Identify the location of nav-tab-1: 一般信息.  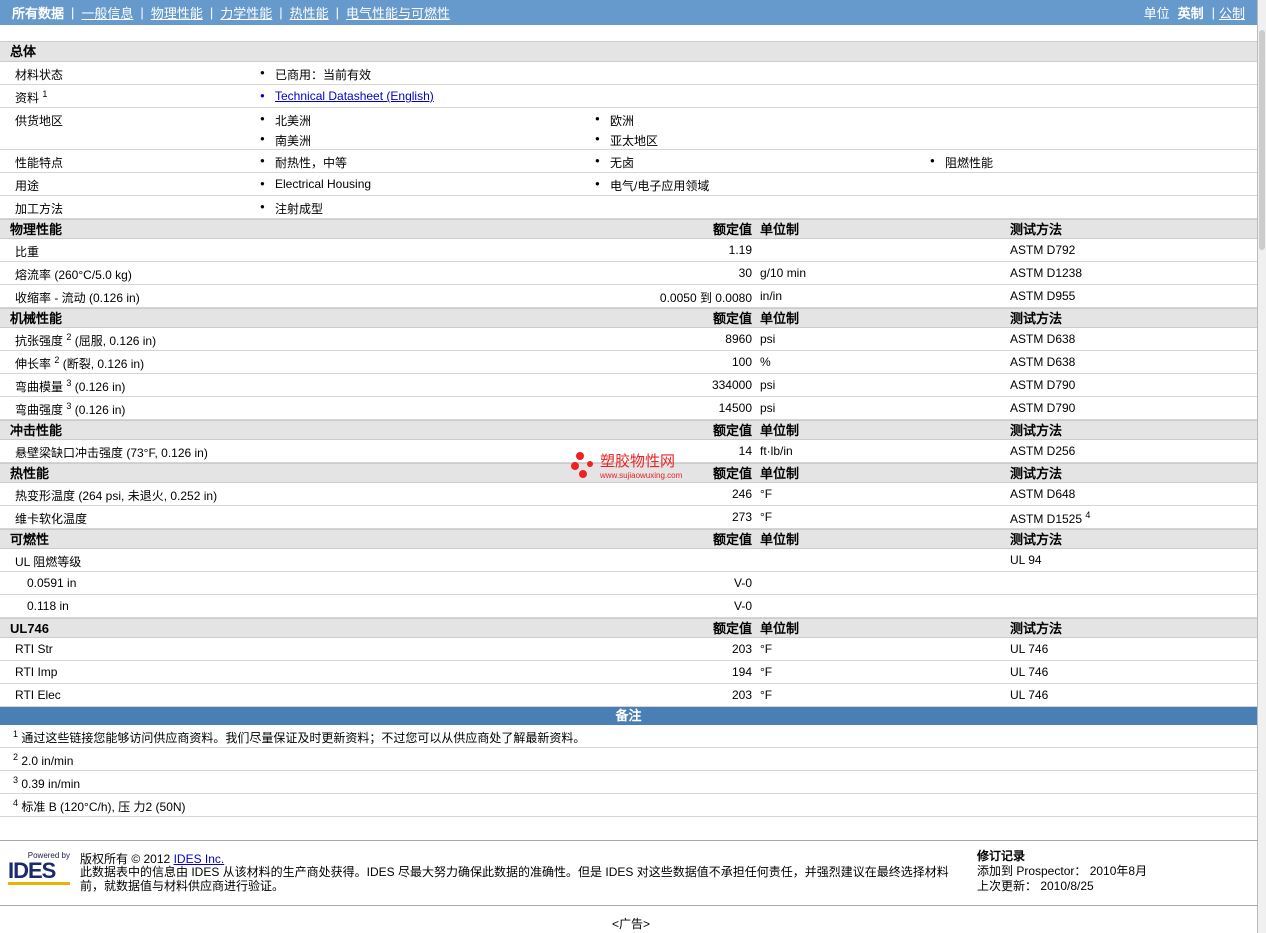
(107, 12).